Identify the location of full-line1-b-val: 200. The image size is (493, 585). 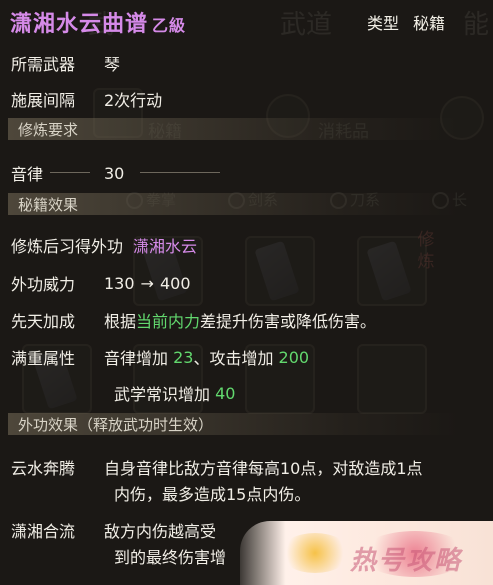
(294, 357).